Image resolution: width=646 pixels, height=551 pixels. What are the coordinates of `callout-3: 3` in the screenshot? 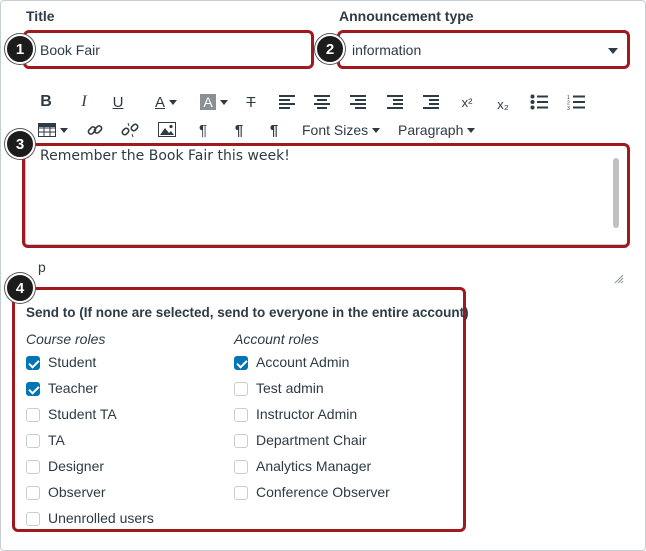 It's located at (20, 144).